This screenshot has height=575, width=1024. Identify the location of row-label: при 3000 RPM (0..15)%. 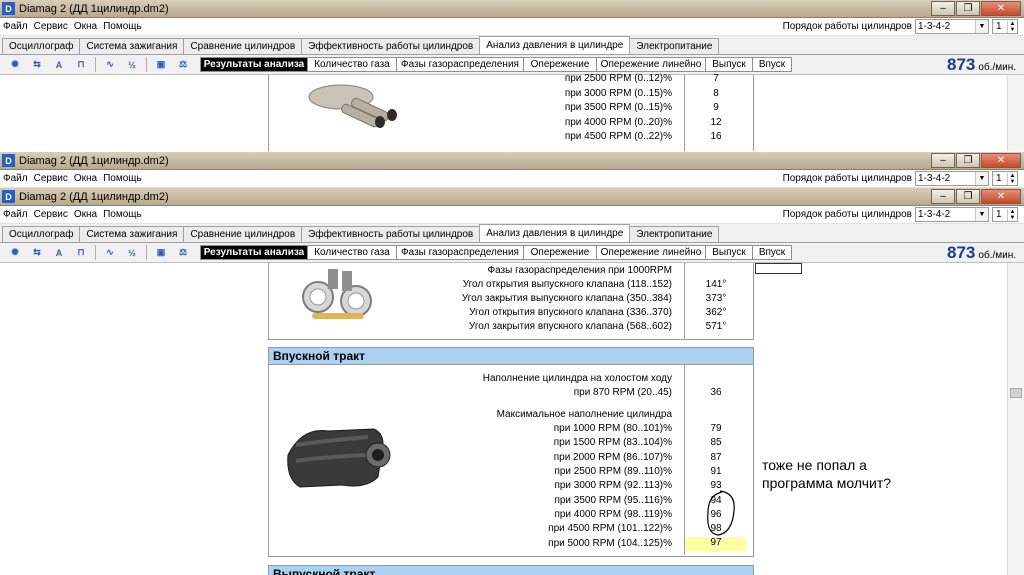
(618, 93).